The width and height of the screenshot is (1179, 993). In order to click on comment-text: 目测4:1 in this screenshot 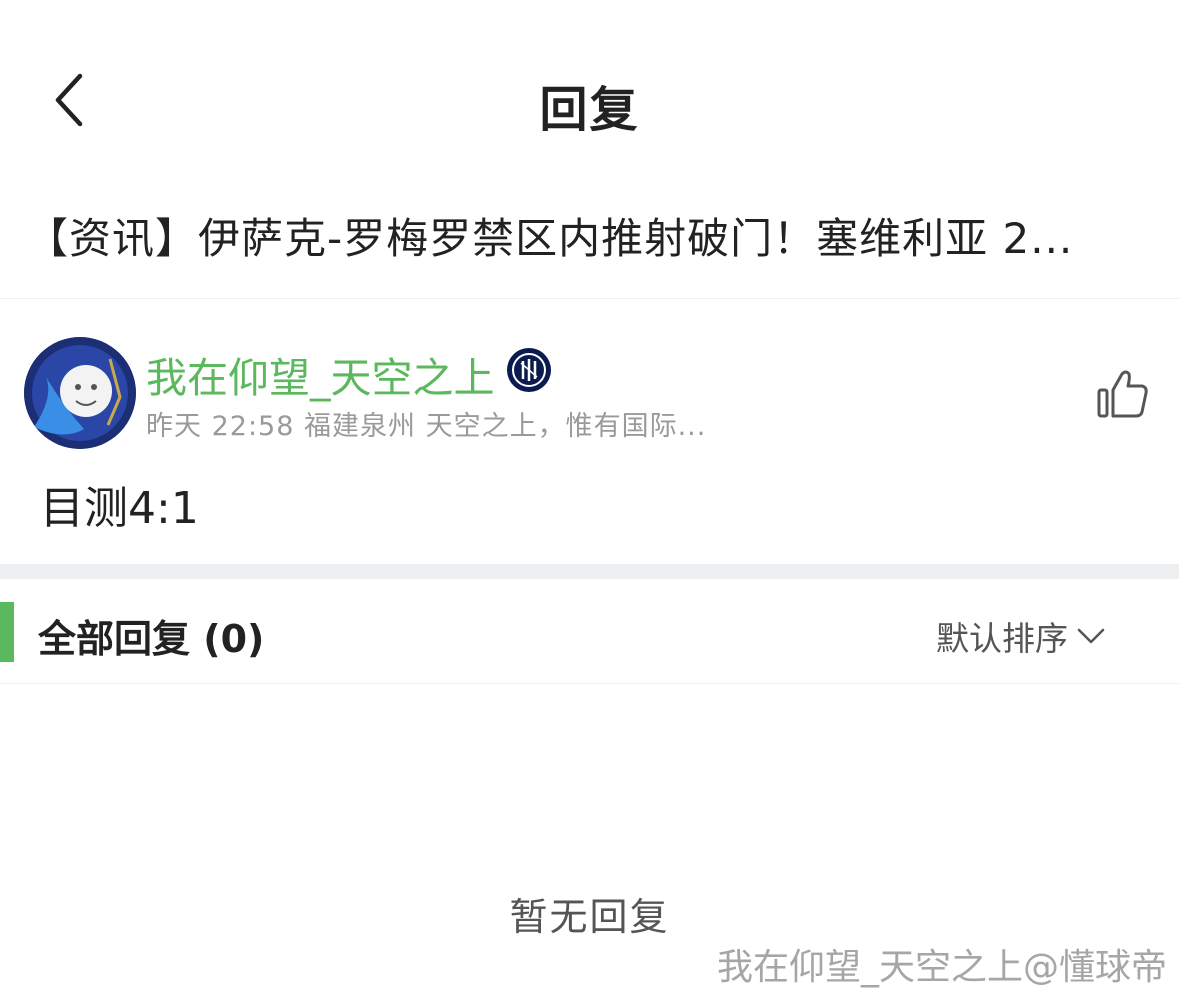, I will do `click(119, 508)`.